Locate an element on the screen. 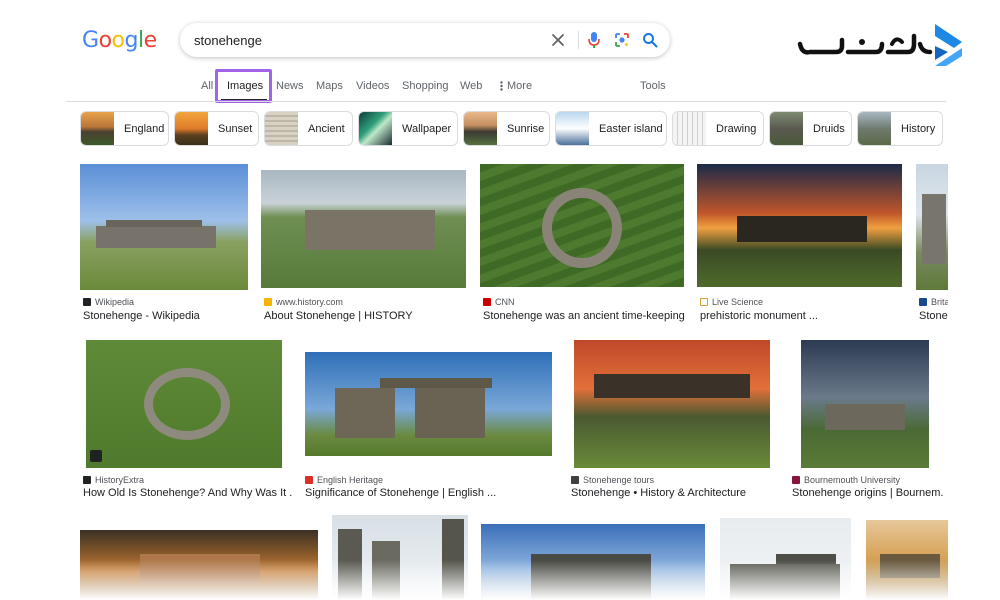  chip-easter-island: Easter island is located at coordinates (611, 128).